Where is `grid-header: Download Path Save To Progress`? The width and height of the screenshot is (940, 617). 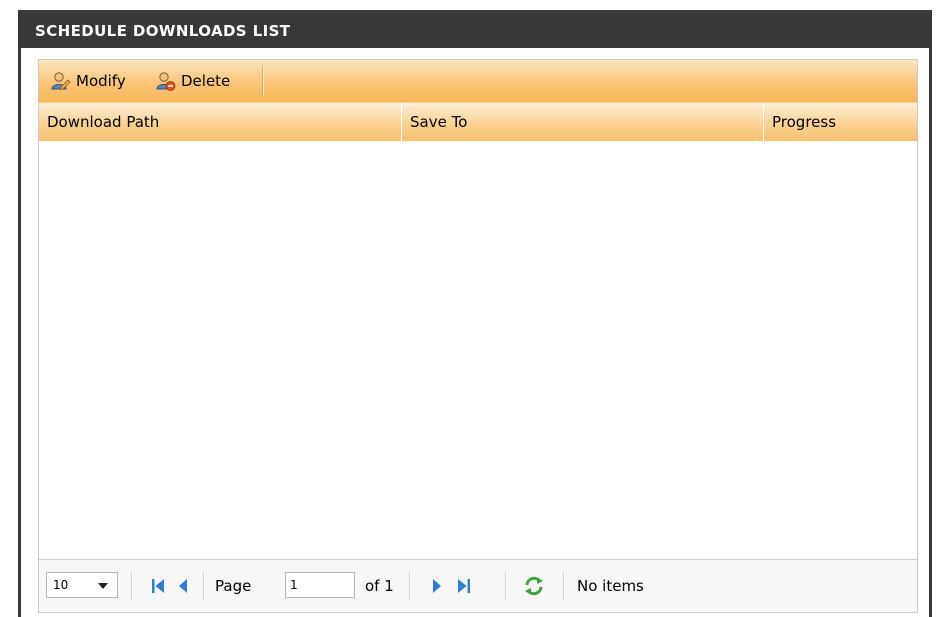 grid-header: Download Path Save To Progress is located at coordinates (478, 122).